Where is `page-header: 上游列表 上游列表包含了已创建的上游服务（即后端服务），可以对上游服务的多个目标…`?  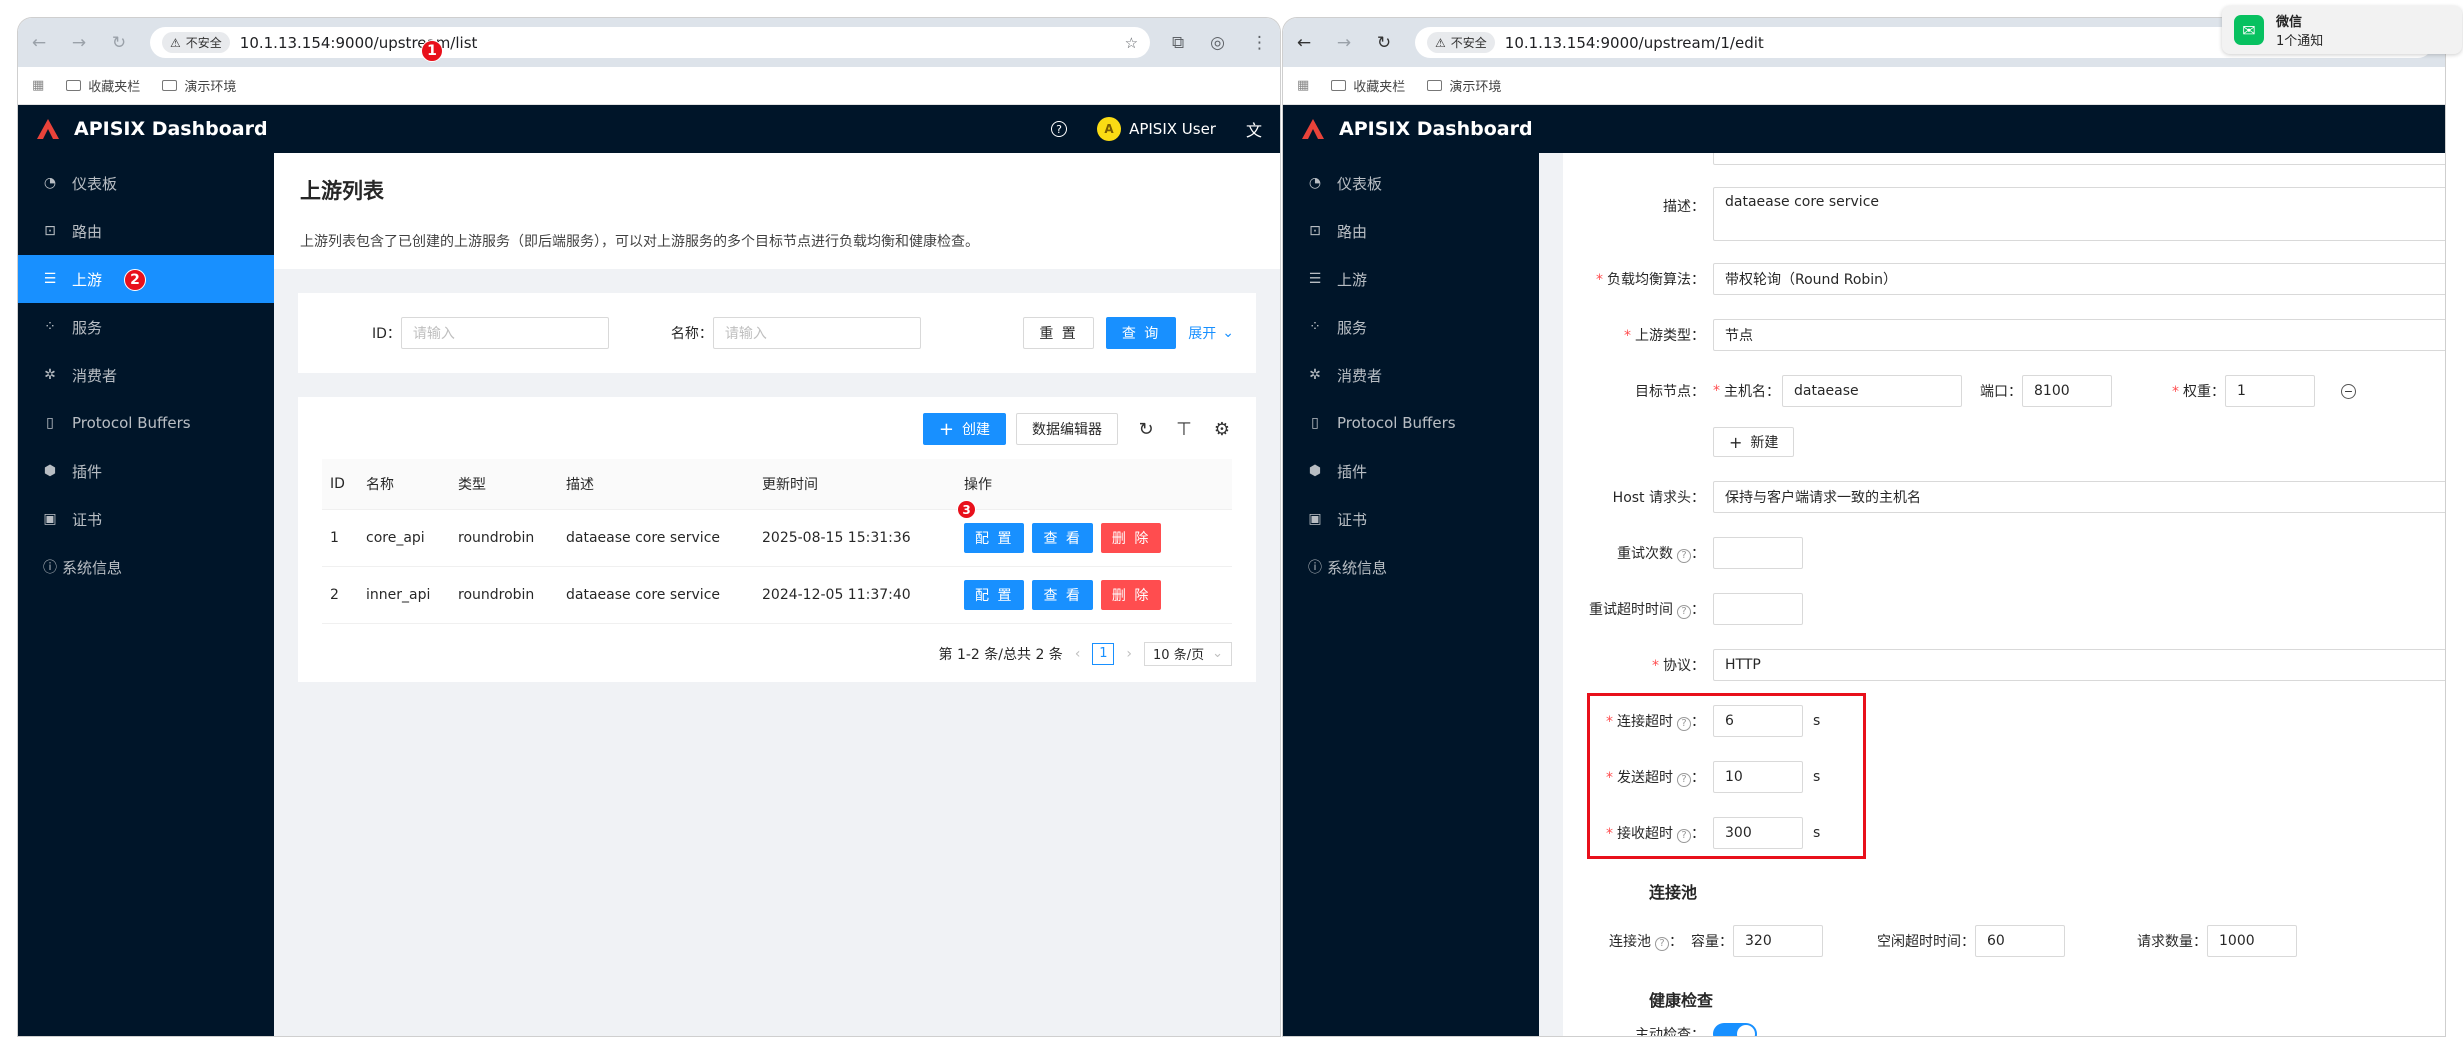 page-header: 上游列表 上游列表包含了已创建的上游服务（即后端服务），可以对上游服务的多个目标… is located at coordinates (777, 211).